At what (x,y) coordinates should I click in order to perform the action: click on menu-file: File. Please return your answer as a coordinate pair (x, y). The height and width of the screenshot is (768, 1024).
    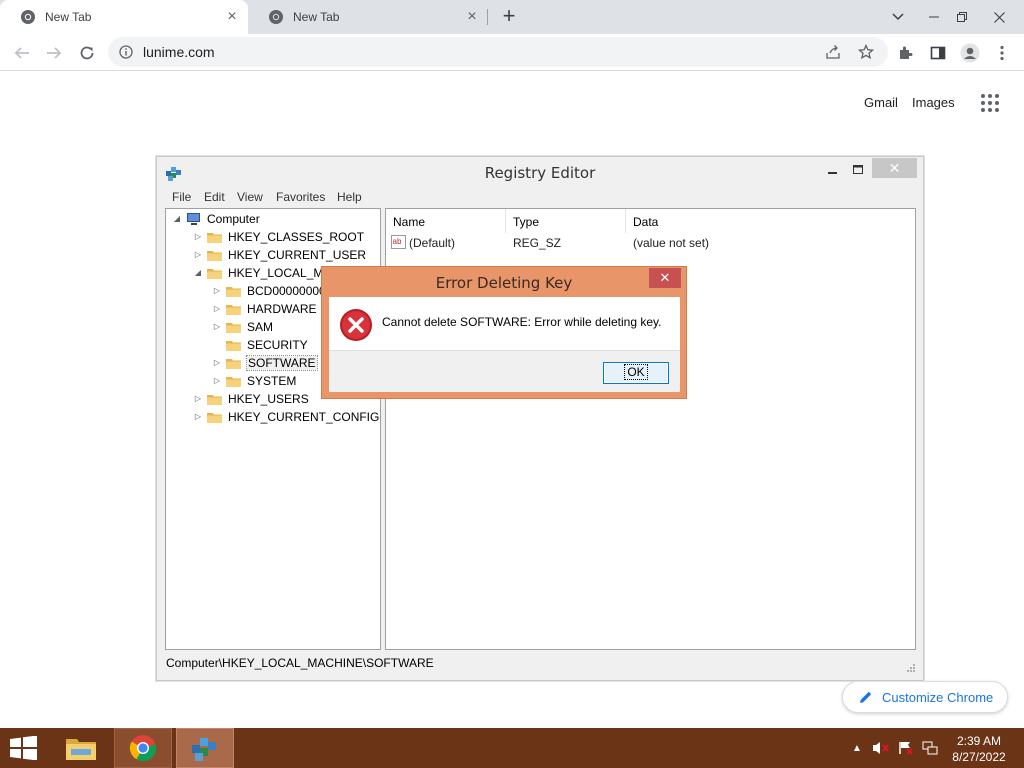
    Looking at the image, I should click on (181, 197).